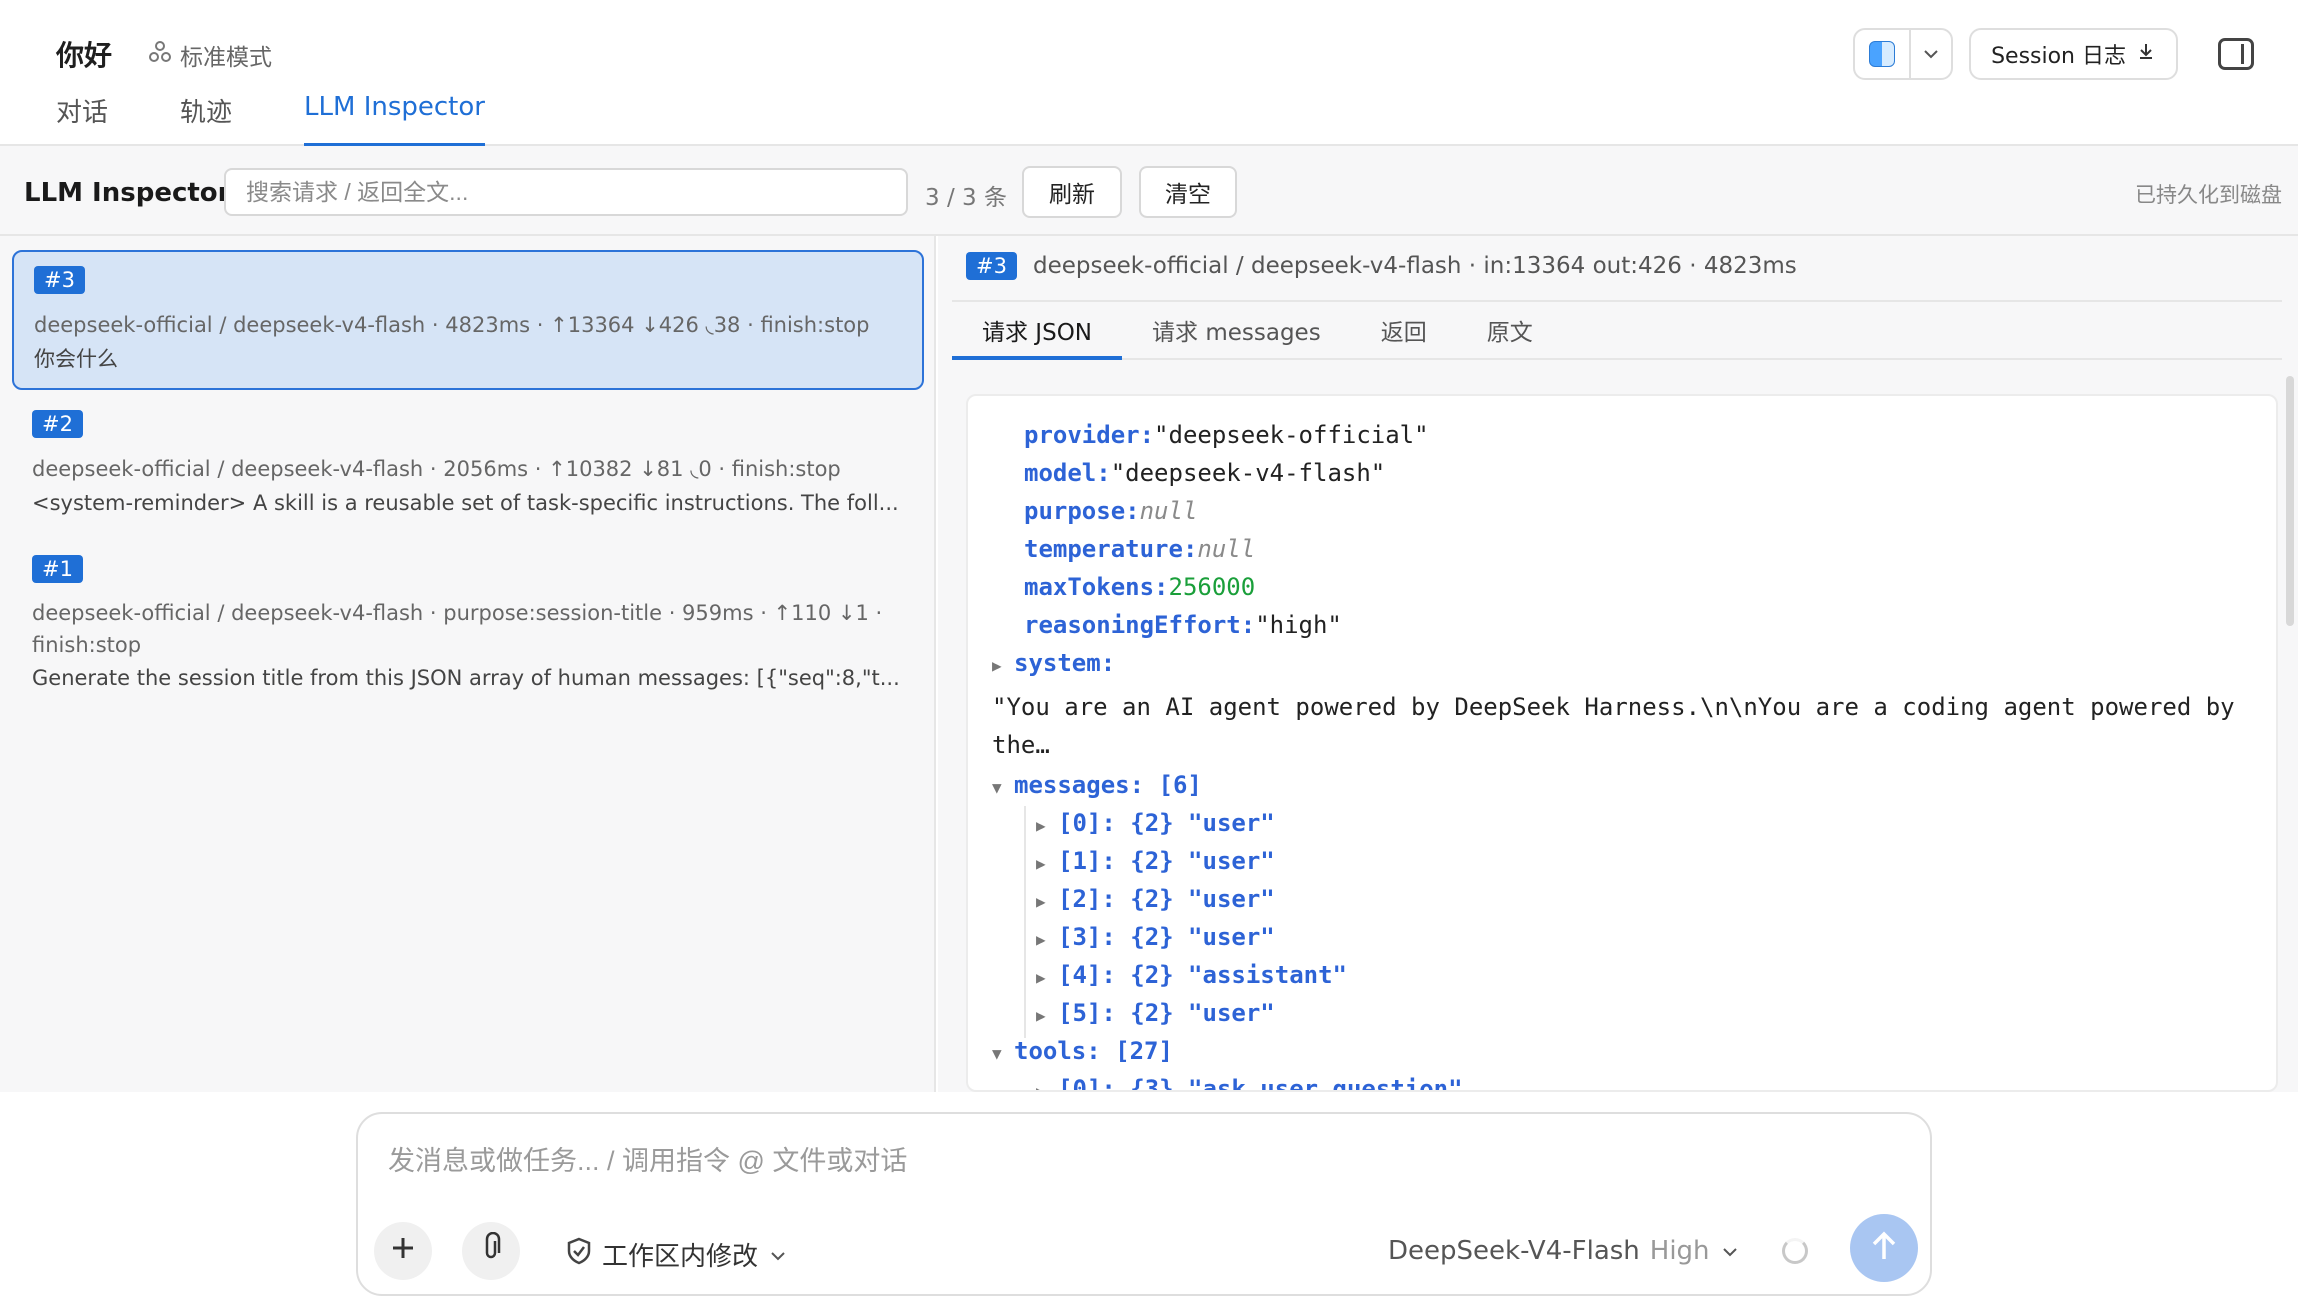  What do you see at coordinates (566, 192) in the screenshot?
I see `search-input` at bounding box center [566, 192].